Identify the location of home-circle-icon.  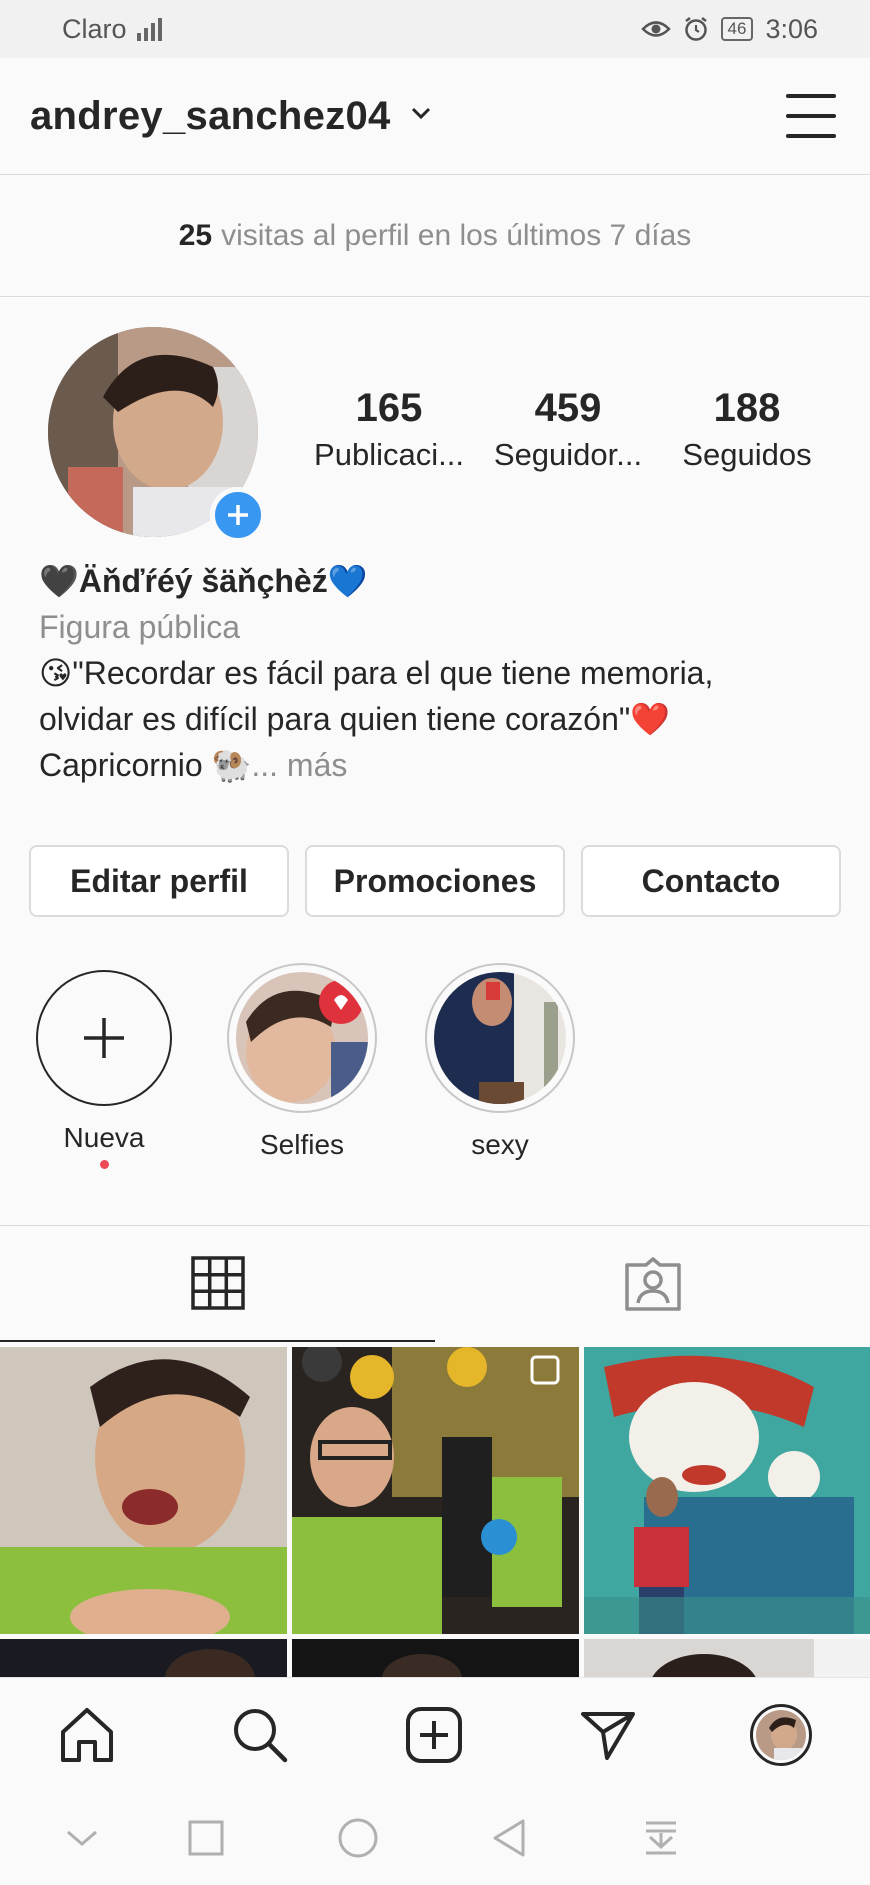
(358, 1838).